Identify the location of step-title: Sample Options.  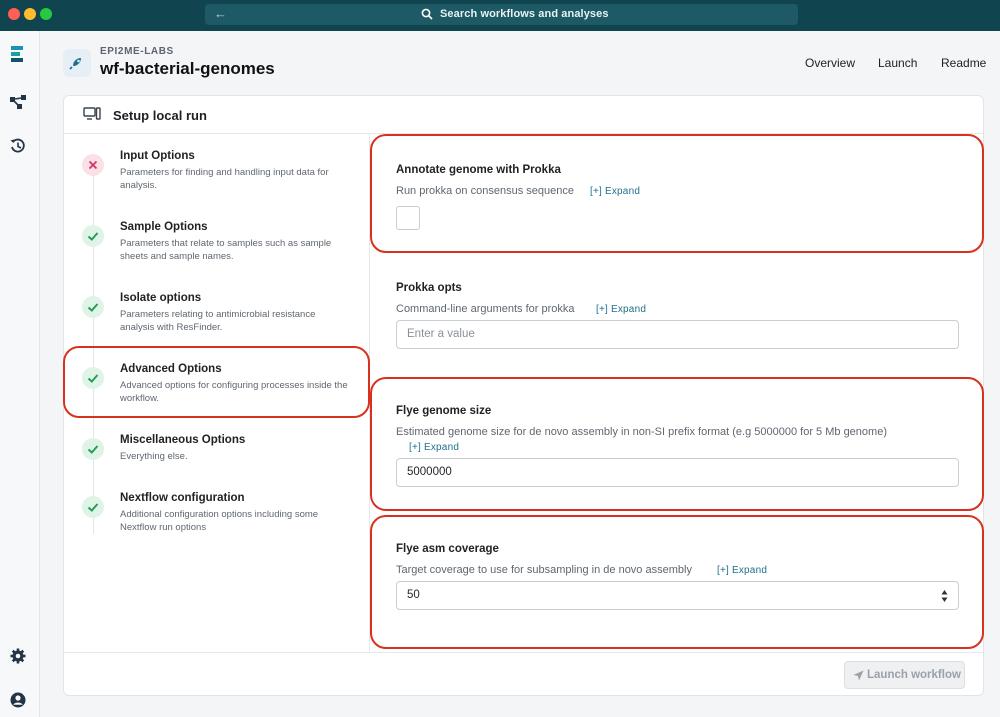
(164, 227).